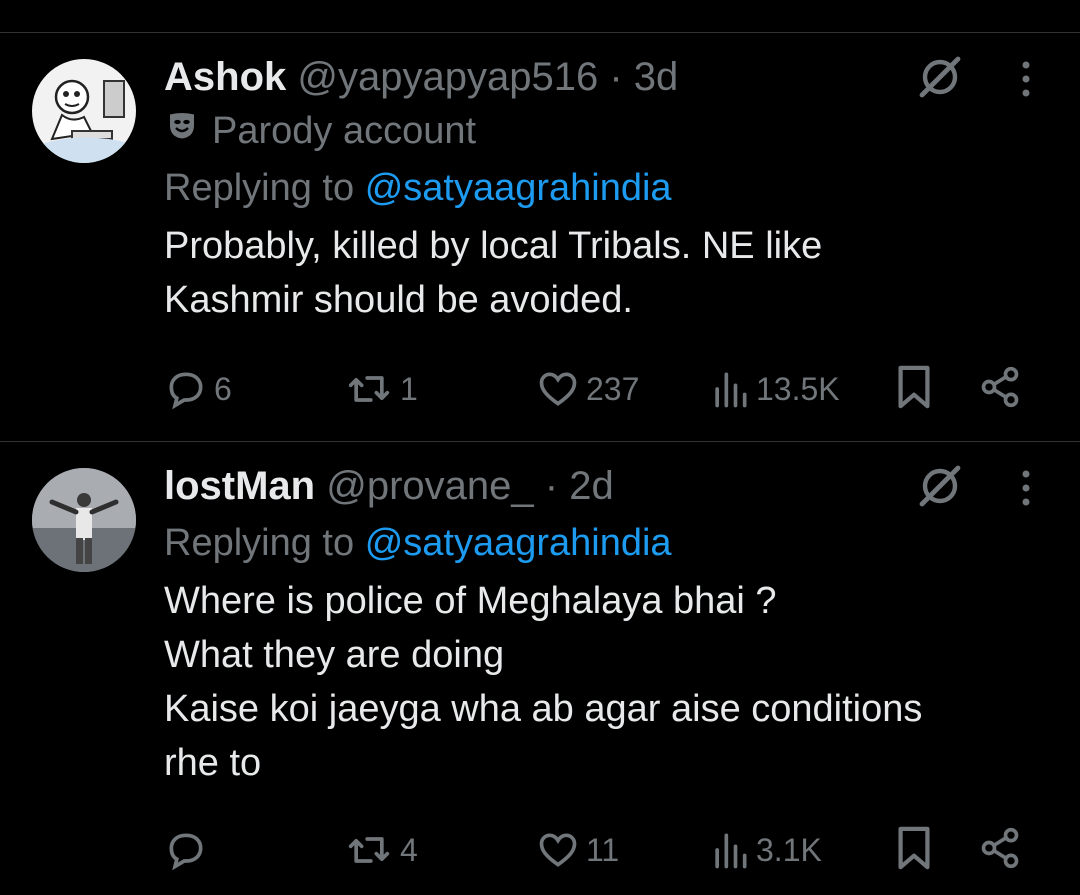  What do you see at coordinates (613, 388) in the screenshot?
I see `like-count: 237` at bounding box center [613, 388].